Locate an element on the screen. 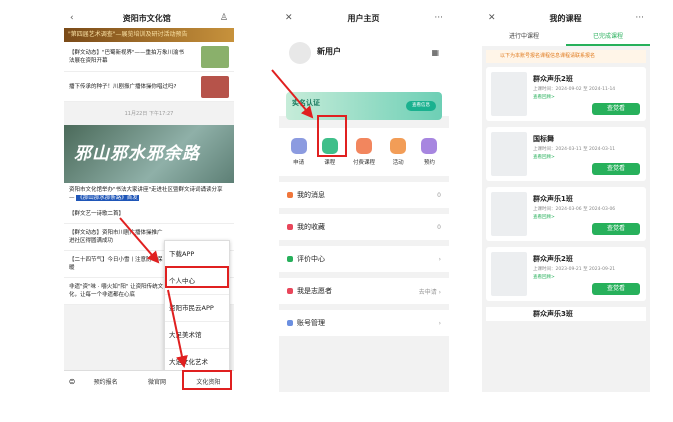  arrow-to-menu-tab is located at coordinates (177, 328).